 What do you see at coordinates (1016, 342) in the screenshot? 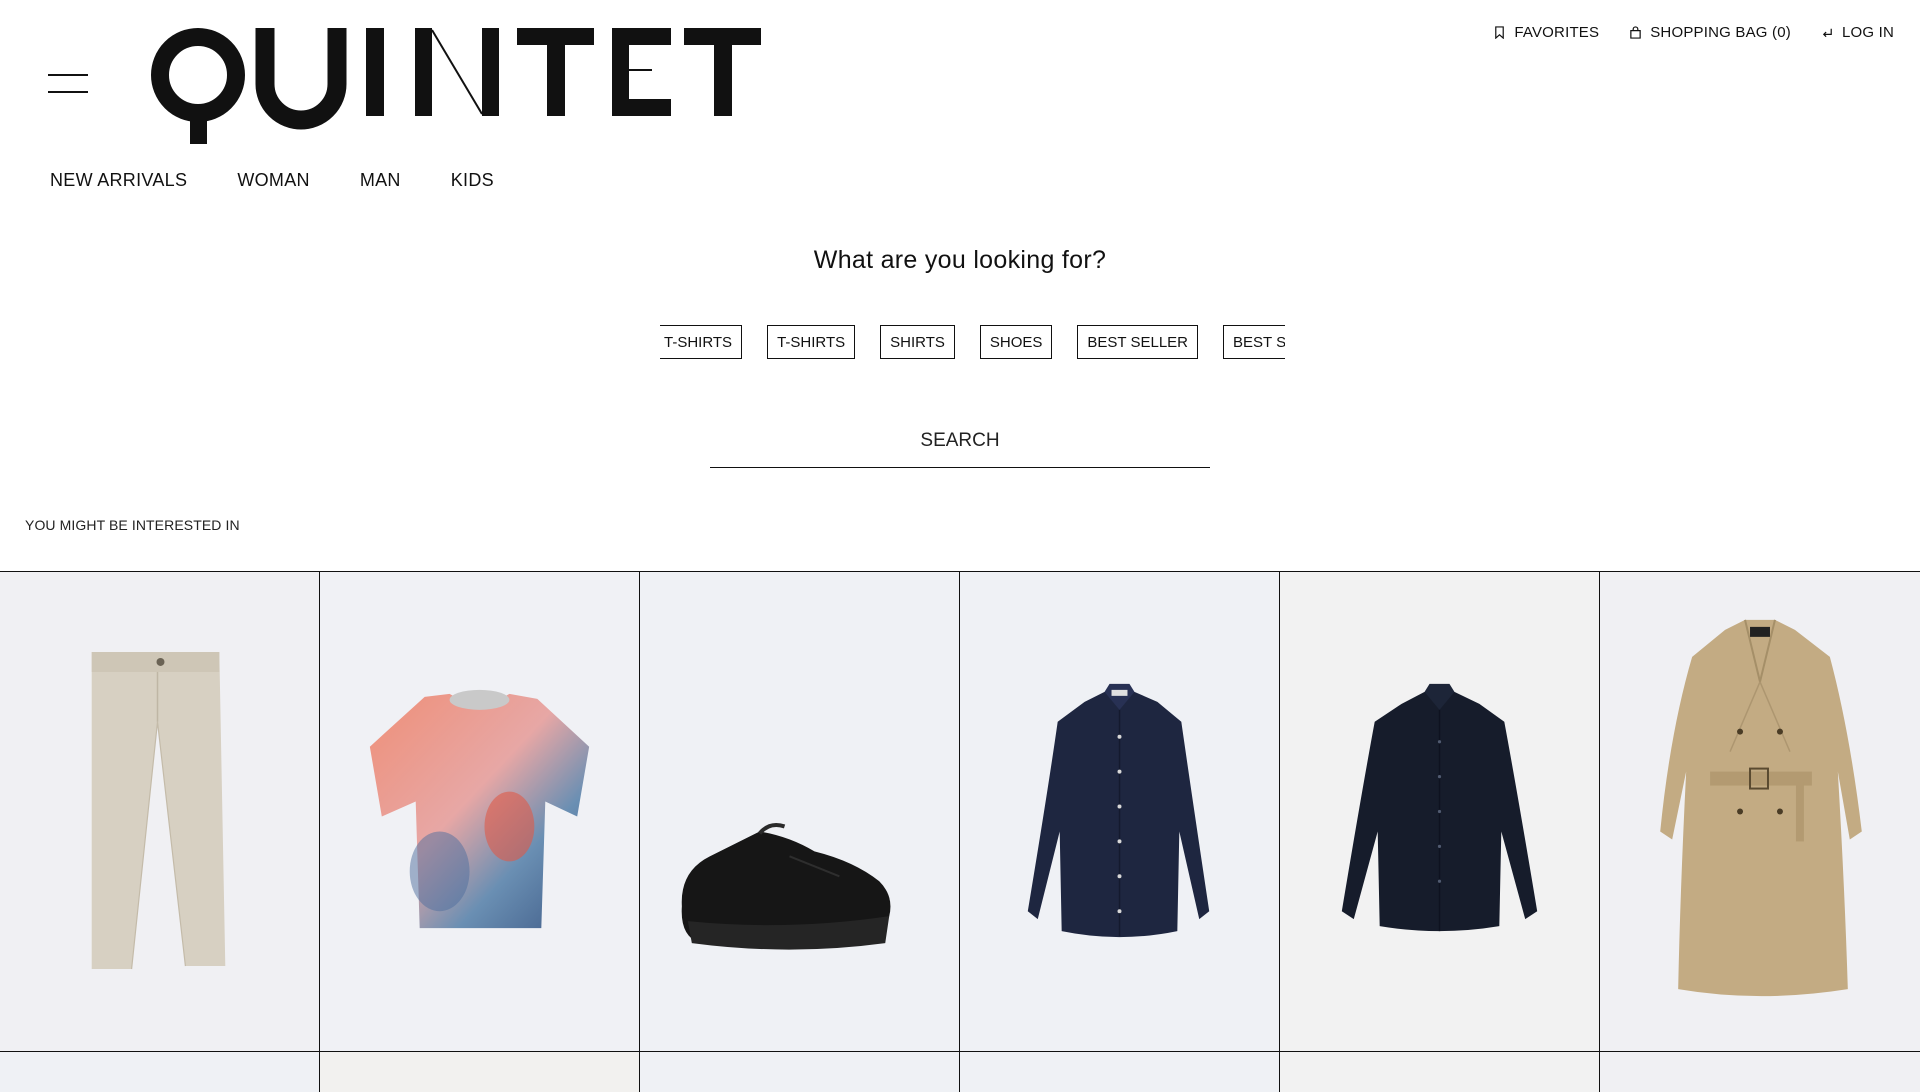
I see `tag-shoes: SHOES` at bounding box center [1016, 342].